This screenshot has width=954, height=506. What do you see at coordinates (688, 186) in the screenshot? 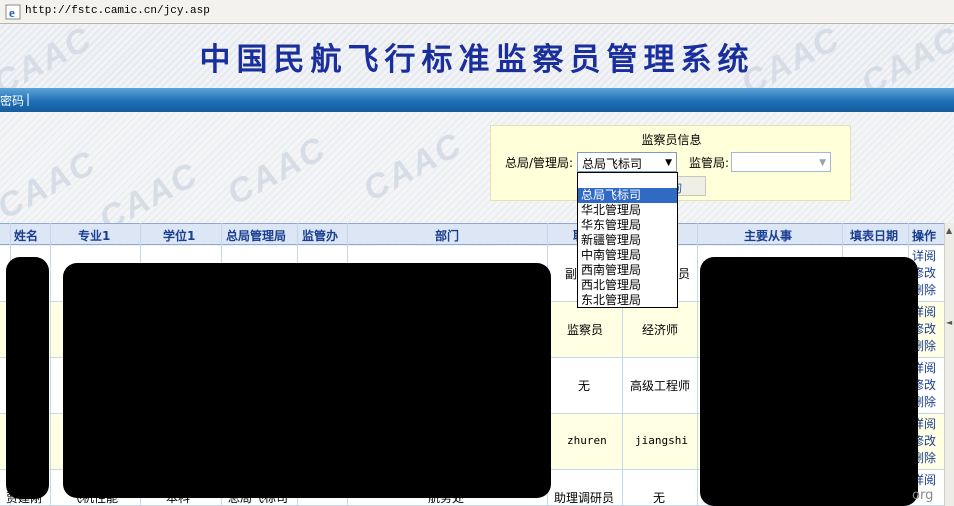
I see `query-button: 询` at bounding box center [688, 186].